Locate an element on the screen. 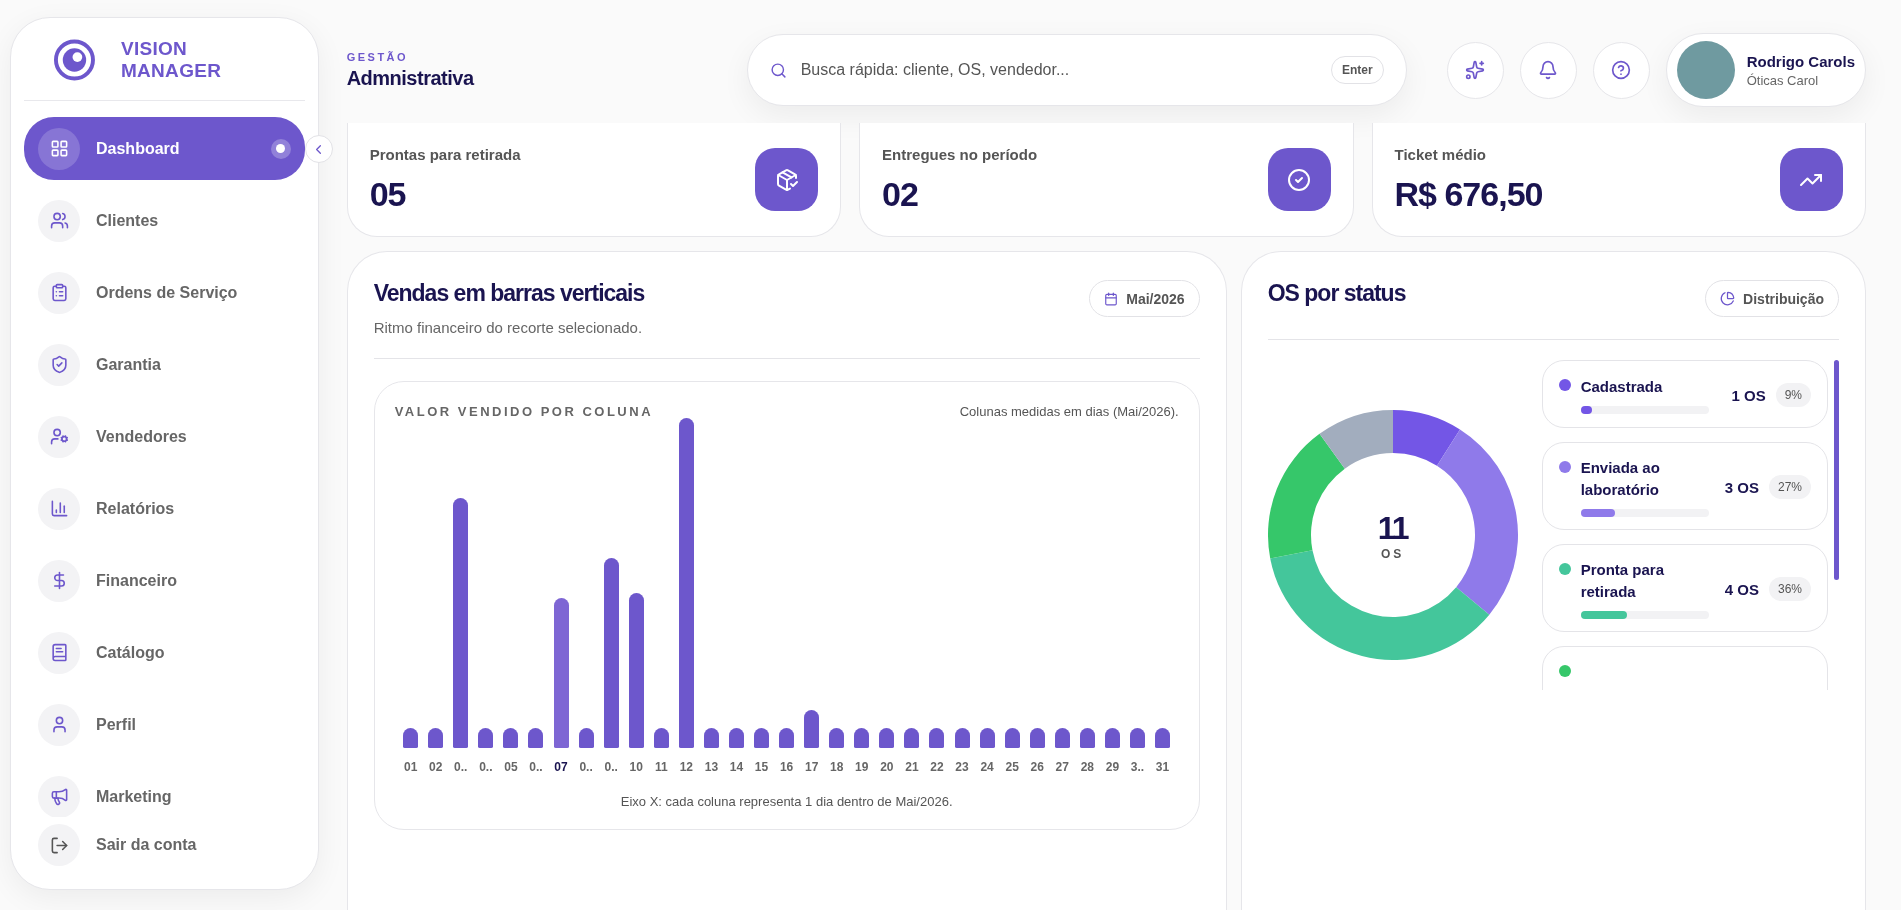 Image resolution: width=1901 pixels, height=910 pixels. distribution-button: Distribuição is located at coordinates (1772, 298).